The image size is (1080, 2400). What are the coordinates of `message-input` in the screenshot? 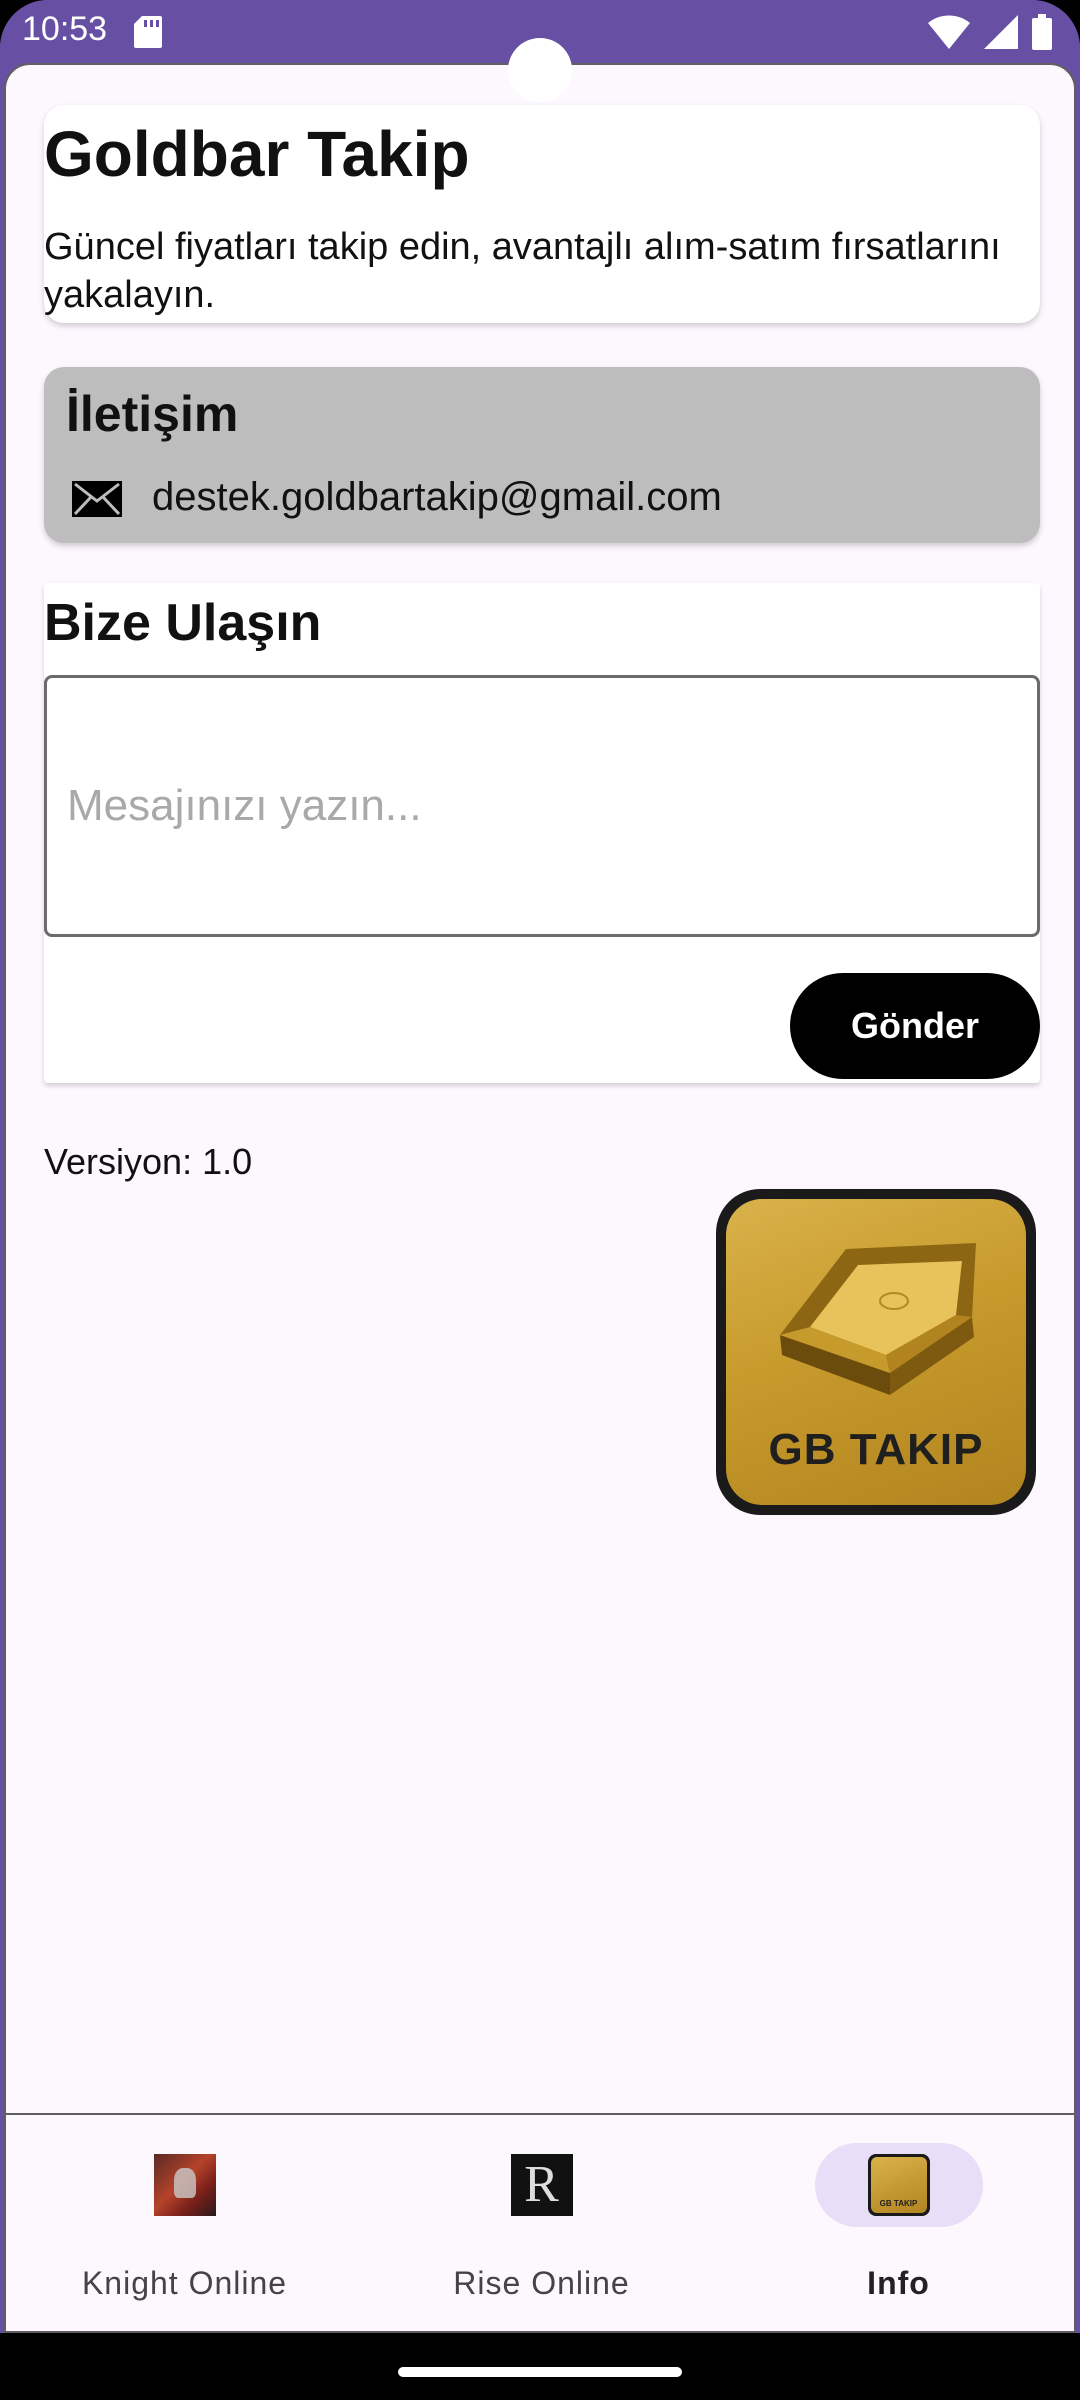 It's located at (542, 806).